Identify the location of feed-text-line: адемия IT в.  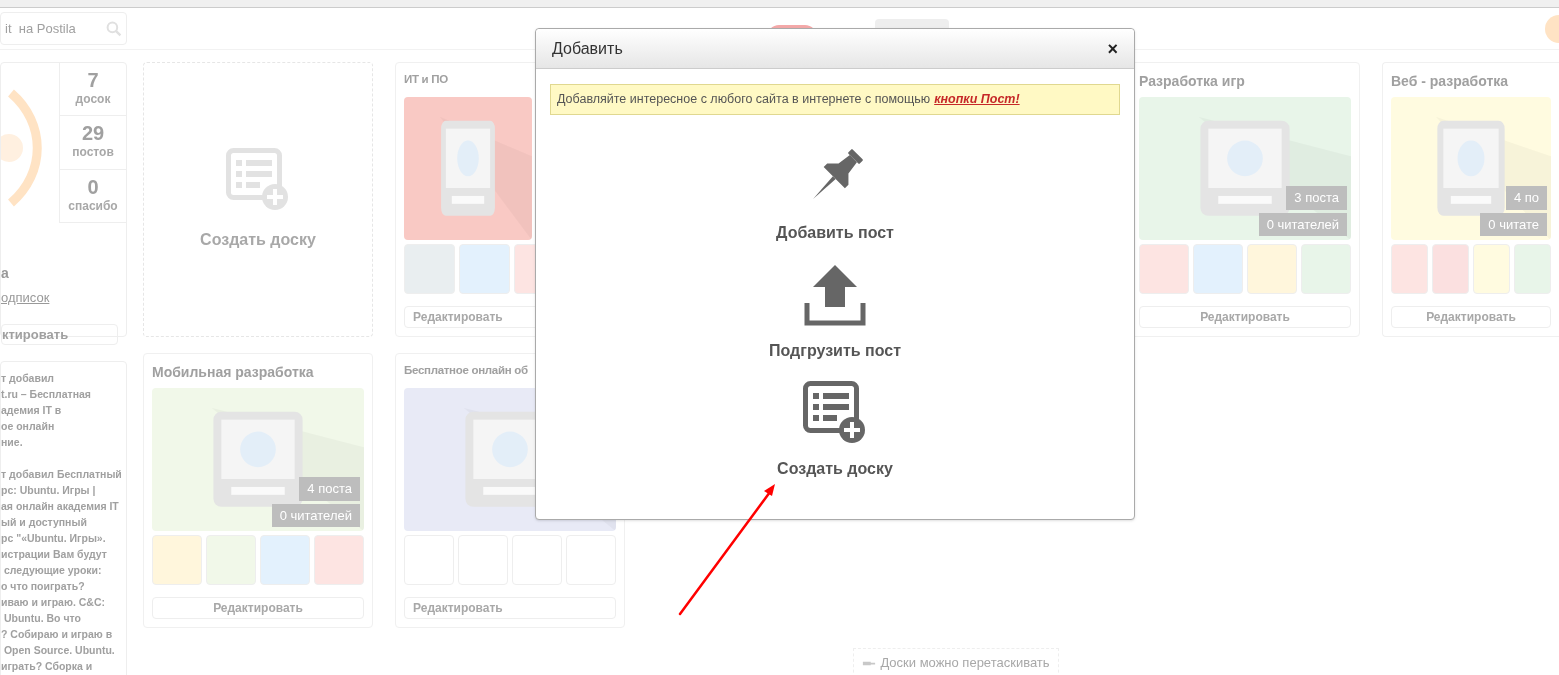
(31, 410).